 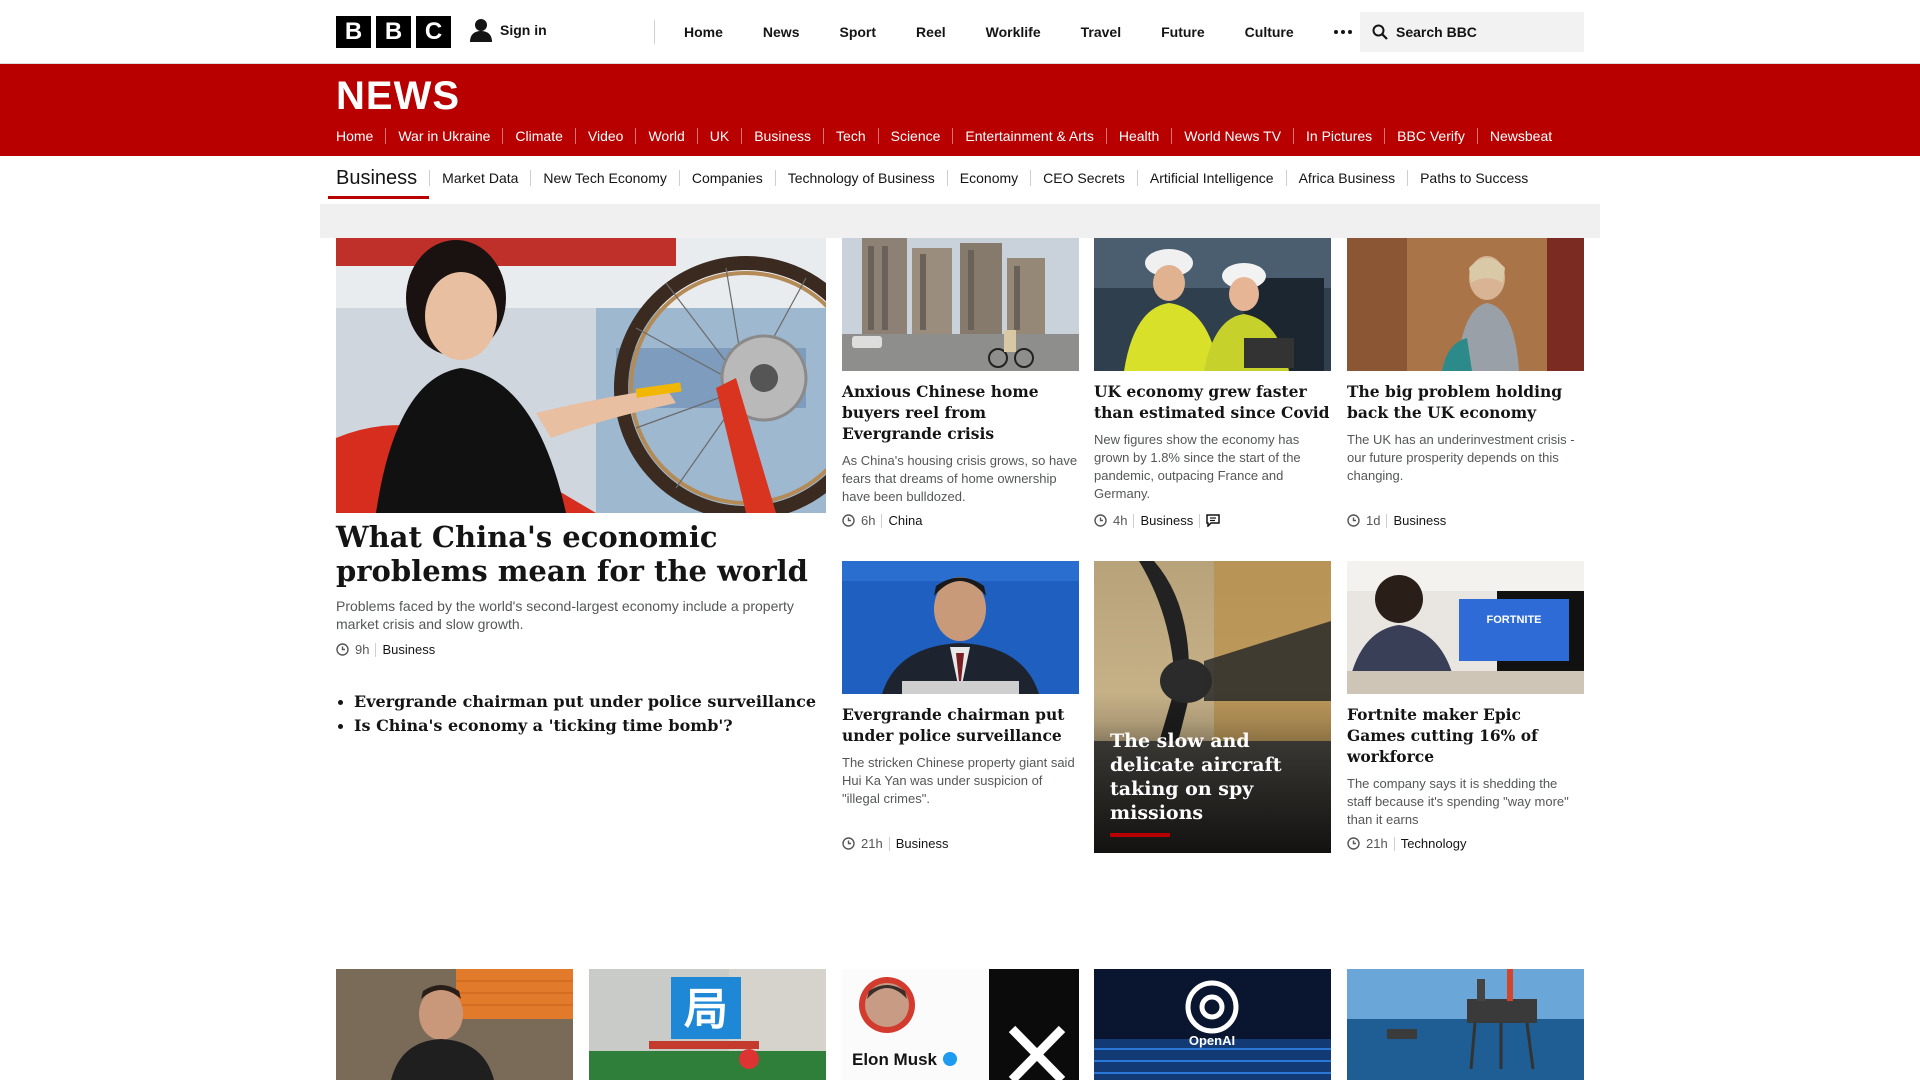 What do you see at coordinates (1120, 520) in the screenshot?
I see `timestamp: 4h` at bounding box center [1120, 520].